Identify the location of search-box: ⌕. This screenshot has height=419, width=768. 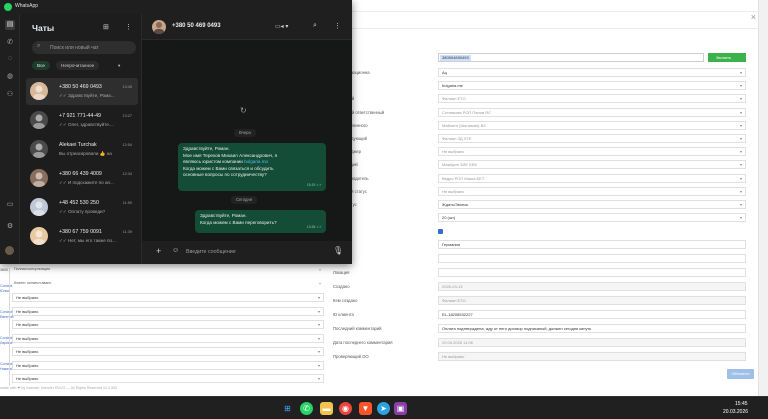
(84, 47).